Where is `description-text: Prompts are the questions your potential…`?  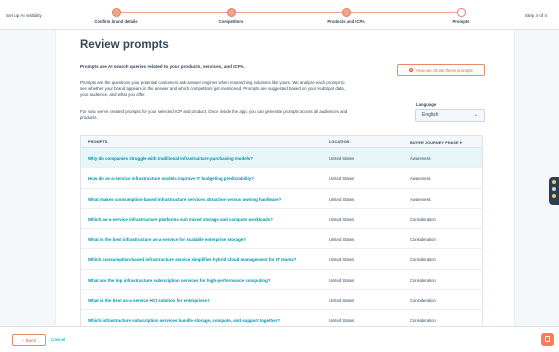 description-text: Prompts are the questions your potential… is located at coordinates (212, 89).